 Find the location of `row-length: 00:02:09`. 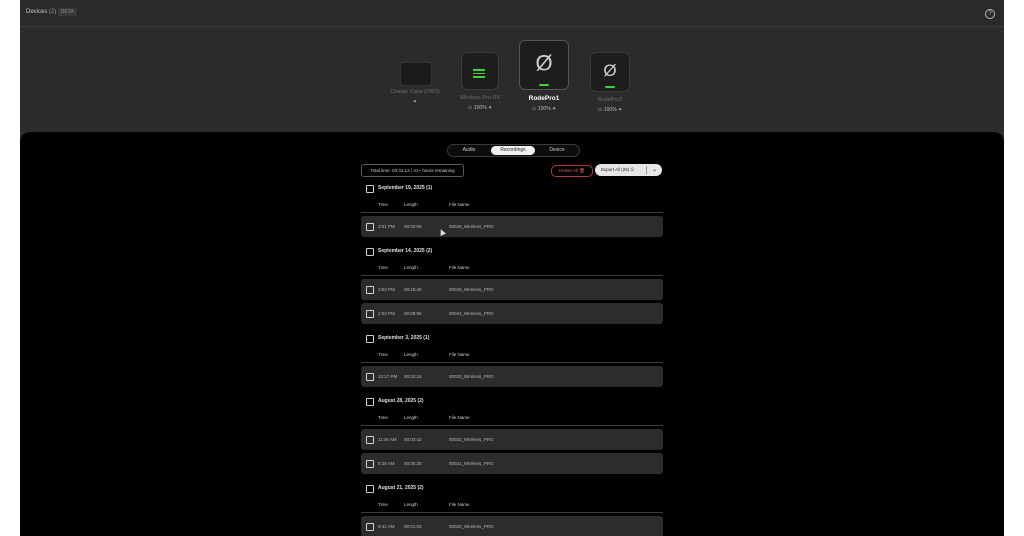

row-length: 00:02:09 is located at coordinates (413, 226).